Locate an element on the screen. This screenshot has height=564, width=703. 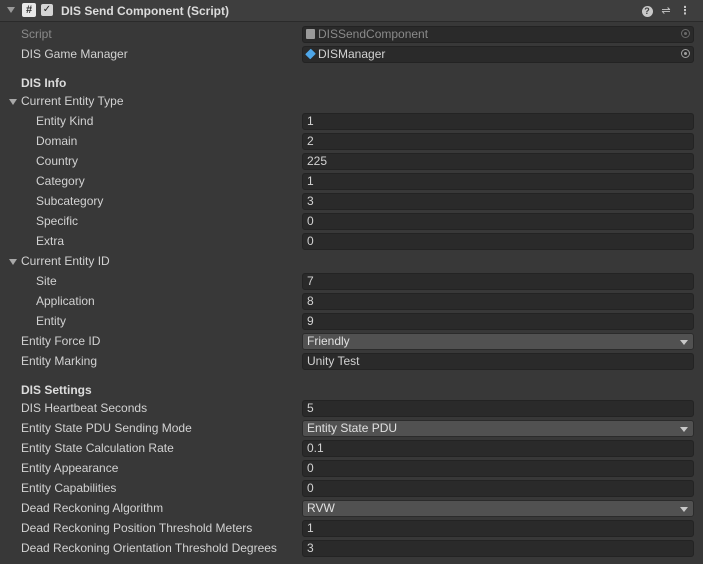
specific-label: Specific is located at coordinates (57, 221).